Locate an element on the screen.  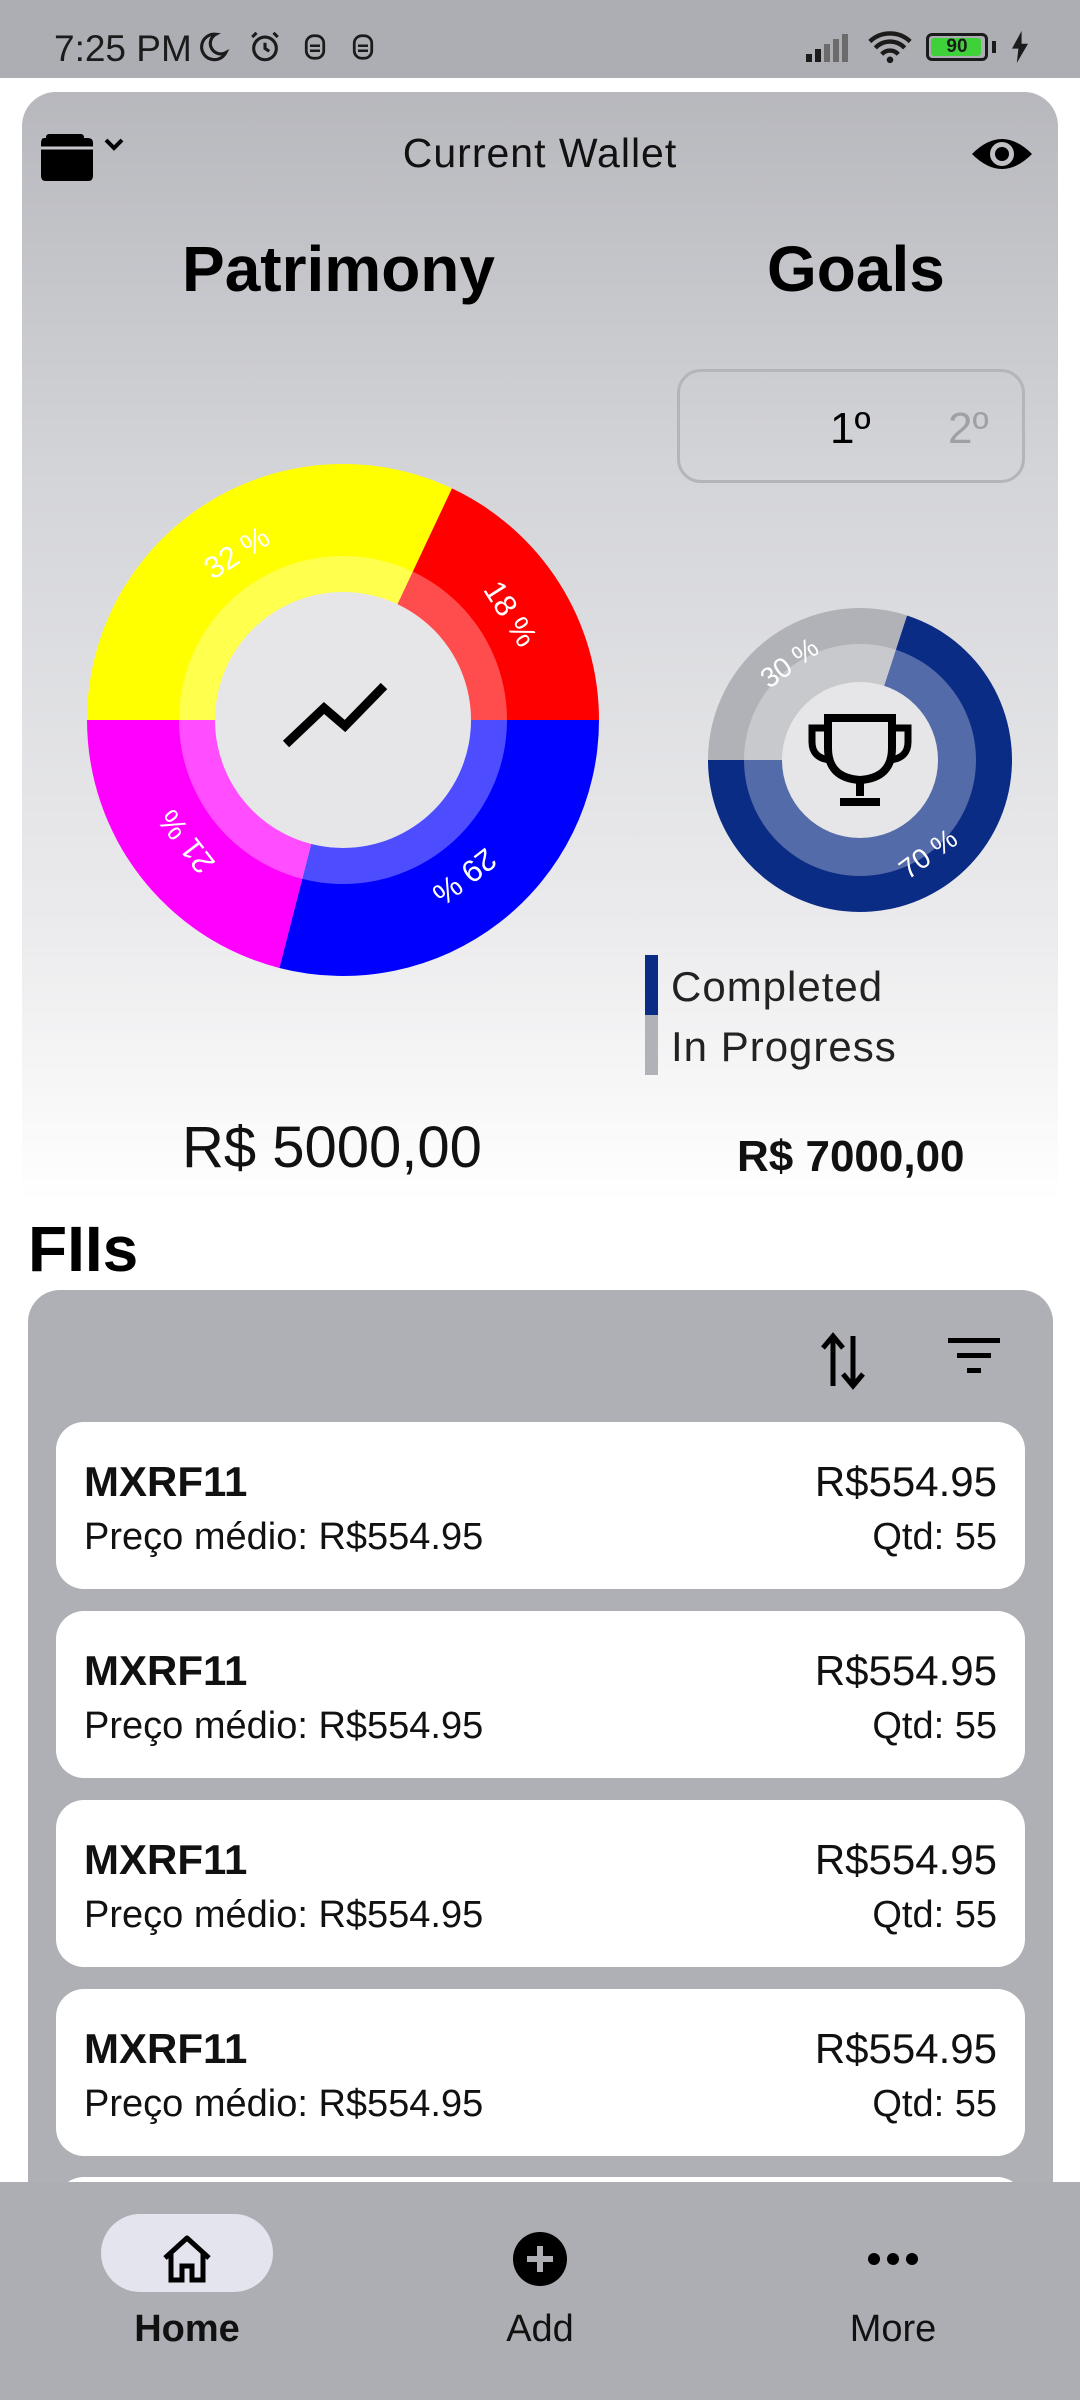
nav-item-add: Add is located at coordinates (540, 2291).